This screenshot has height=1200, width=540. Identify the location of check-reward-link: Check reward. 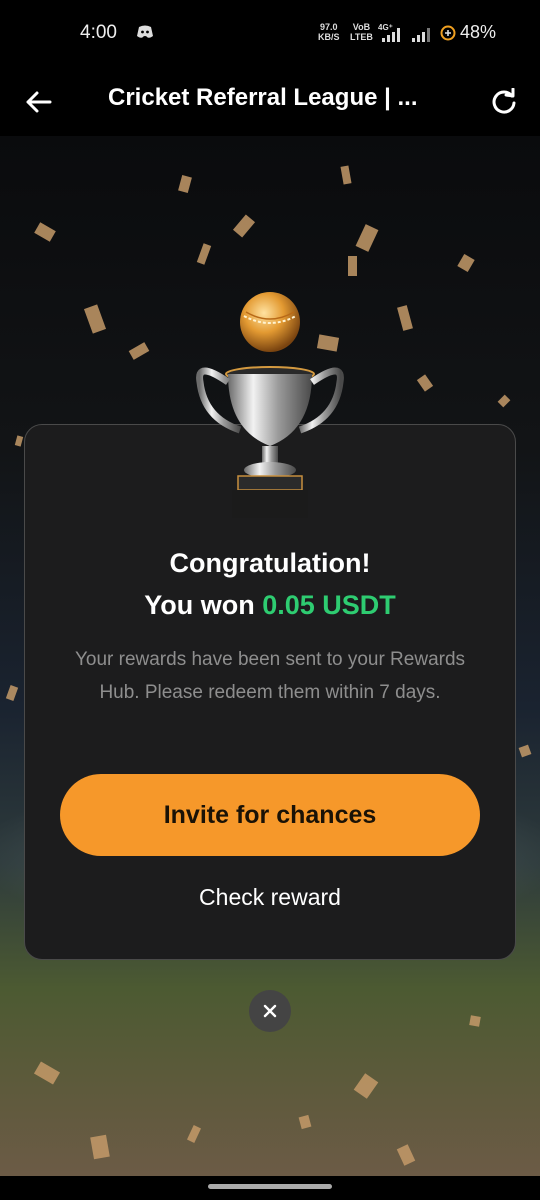
(270, 897).